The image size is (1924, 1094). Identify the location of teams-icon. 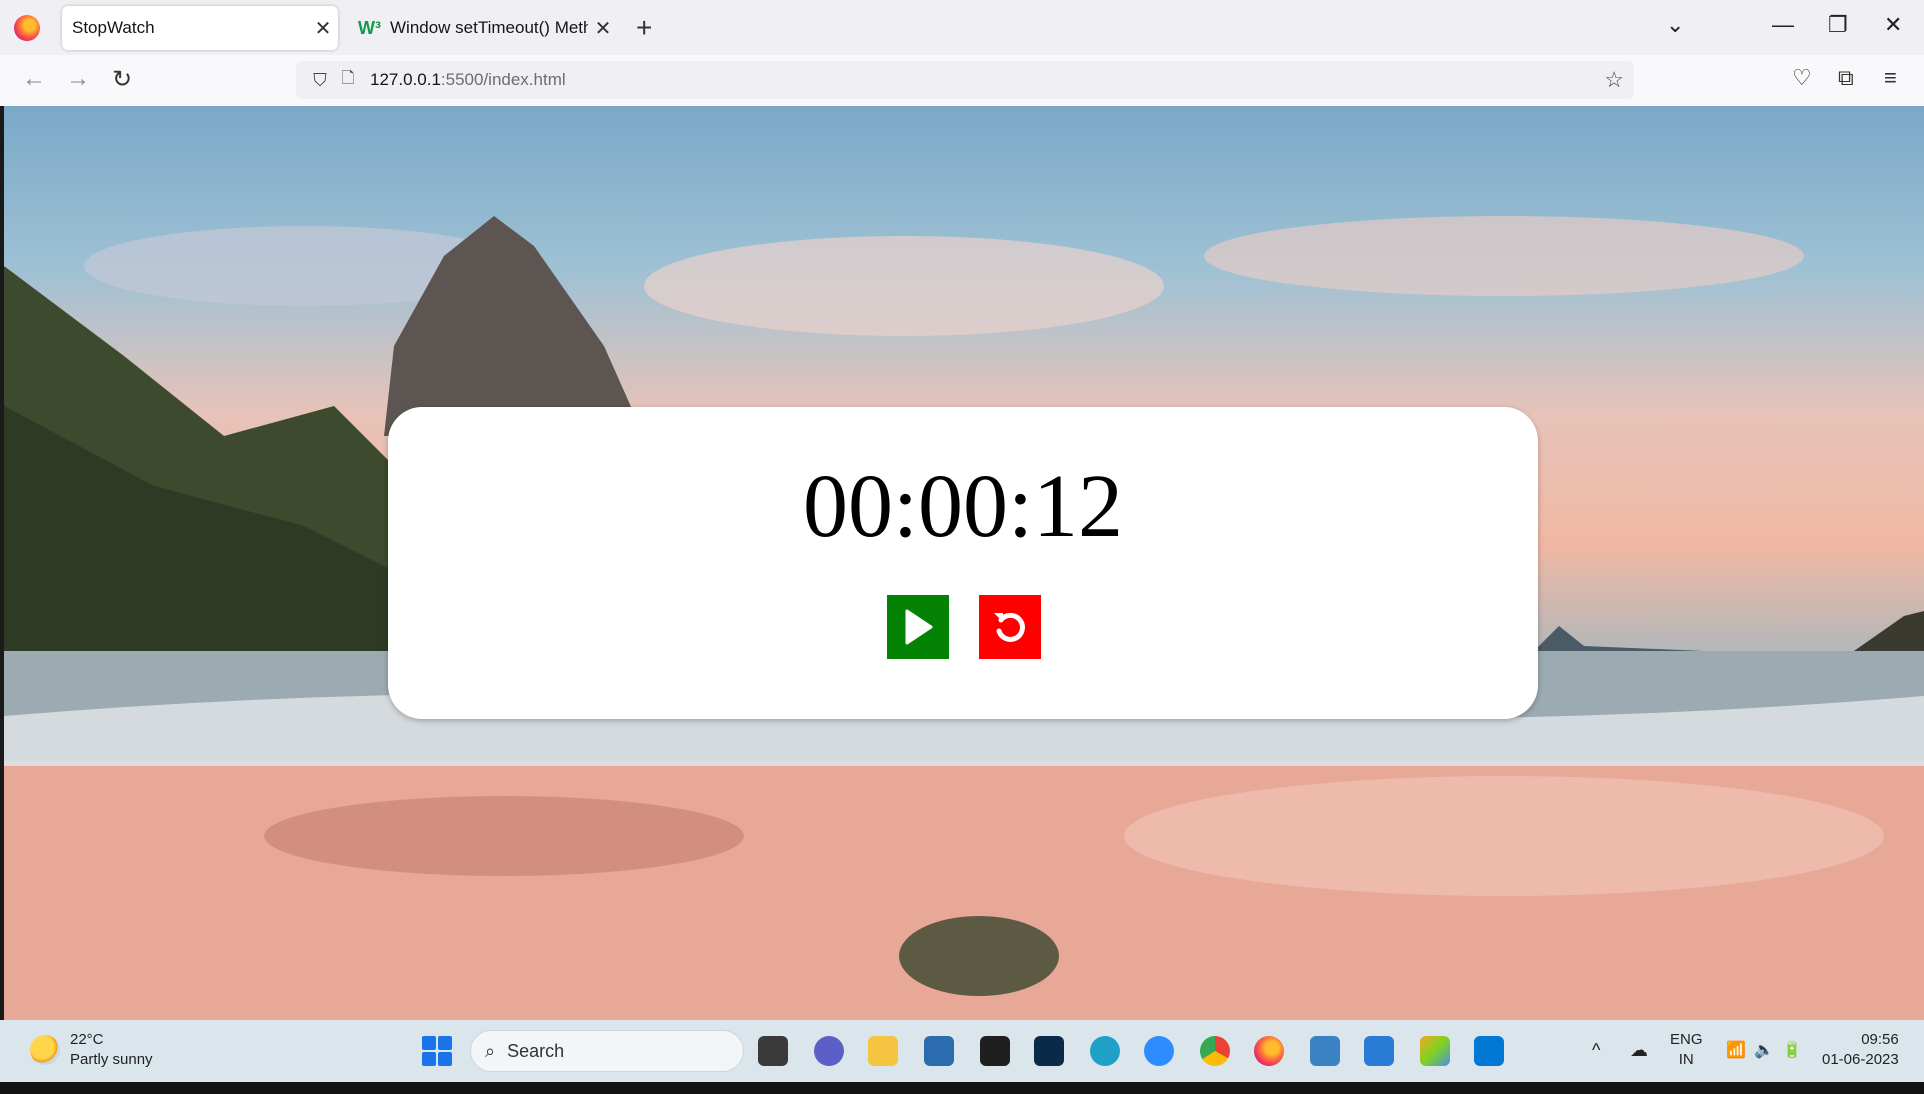
(829, 1051).